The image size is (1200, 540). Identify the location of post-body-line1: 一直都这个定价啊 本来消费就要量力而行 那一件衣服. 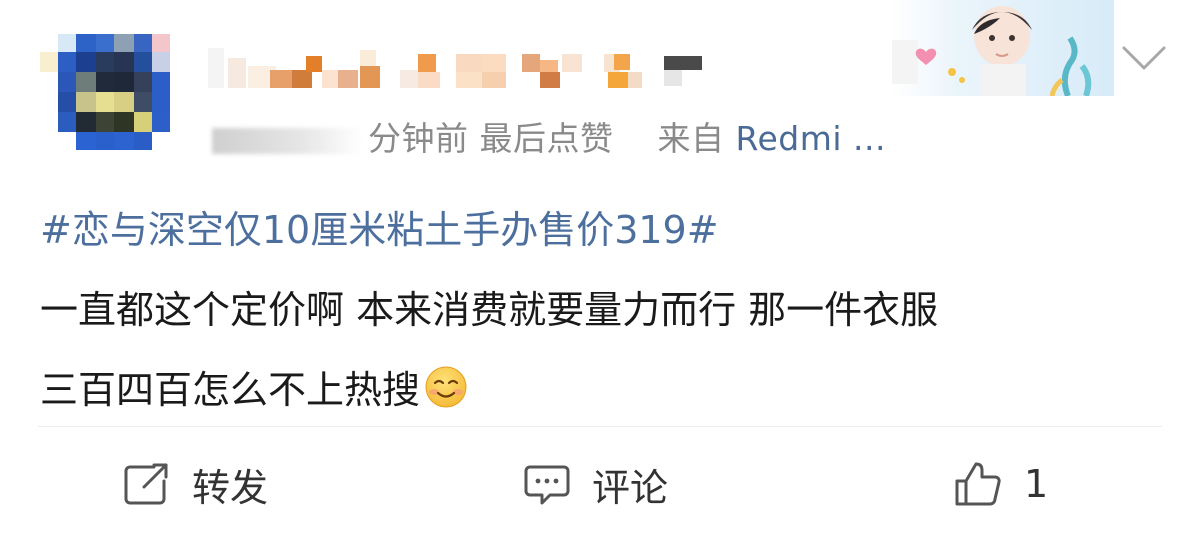
(489, 310).